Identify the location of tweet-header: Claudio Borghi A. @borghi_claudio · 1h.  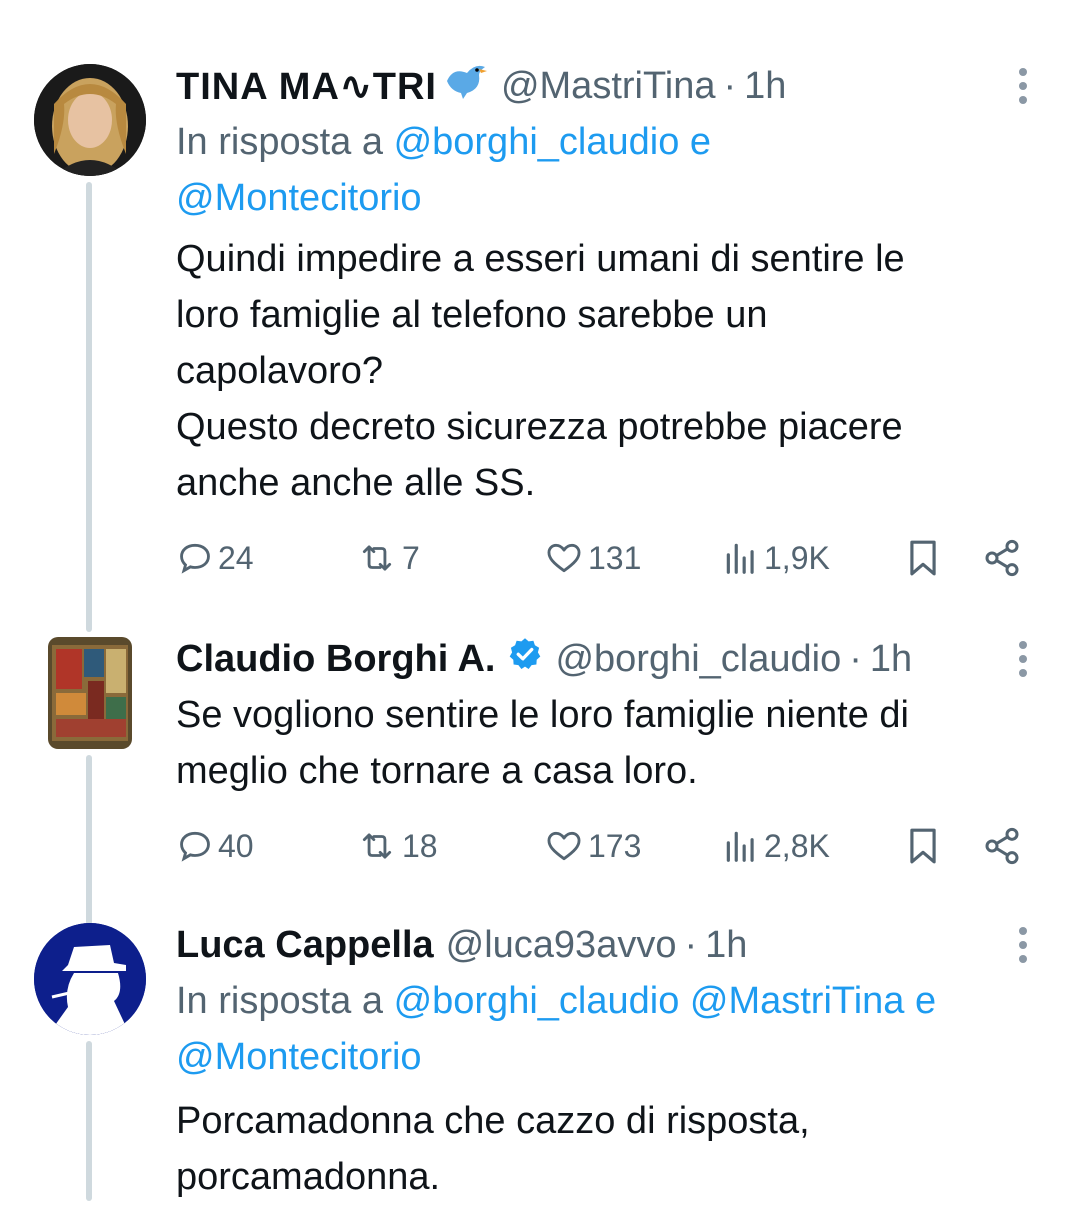
(544, 659).